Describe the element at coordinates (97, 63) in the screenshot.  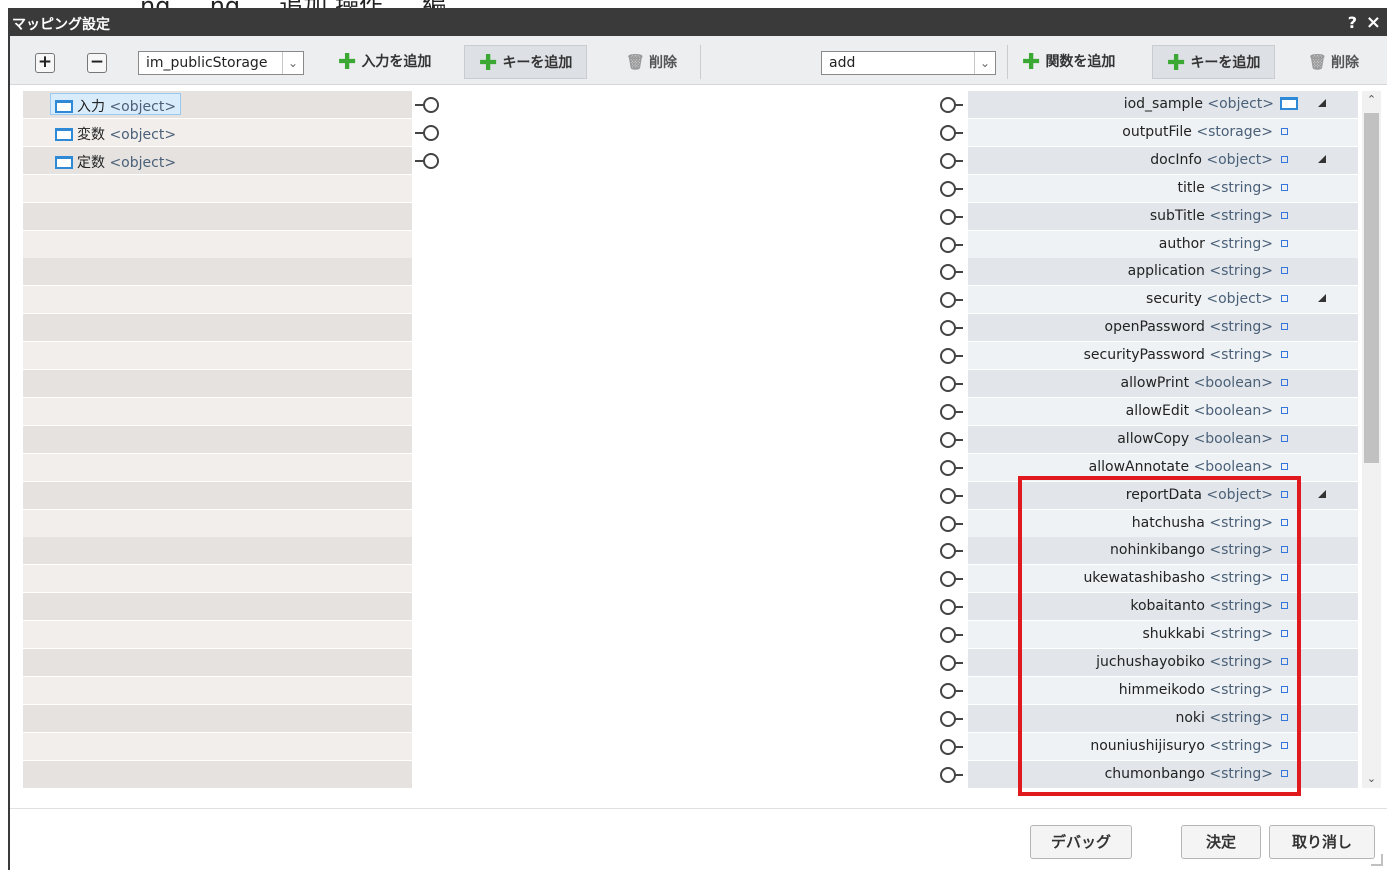
I see `collapse-all-button: −` at that location.